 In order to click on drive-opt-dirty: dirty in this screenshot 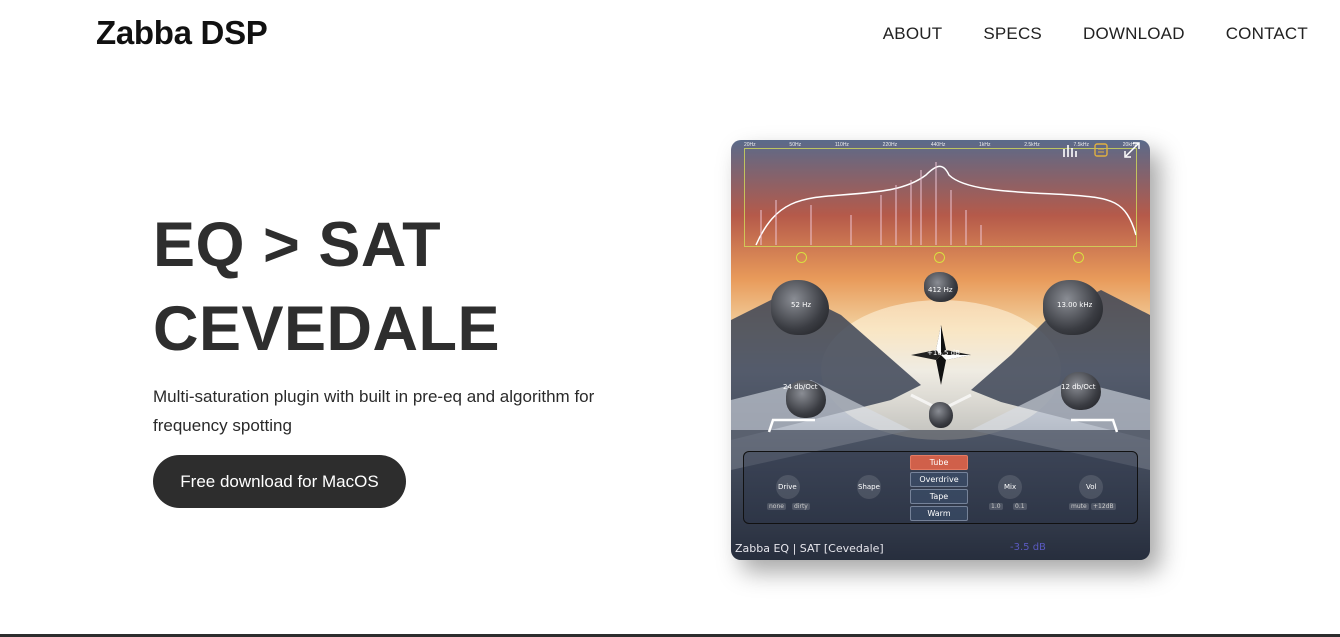, I will do `click(801, 506)`.